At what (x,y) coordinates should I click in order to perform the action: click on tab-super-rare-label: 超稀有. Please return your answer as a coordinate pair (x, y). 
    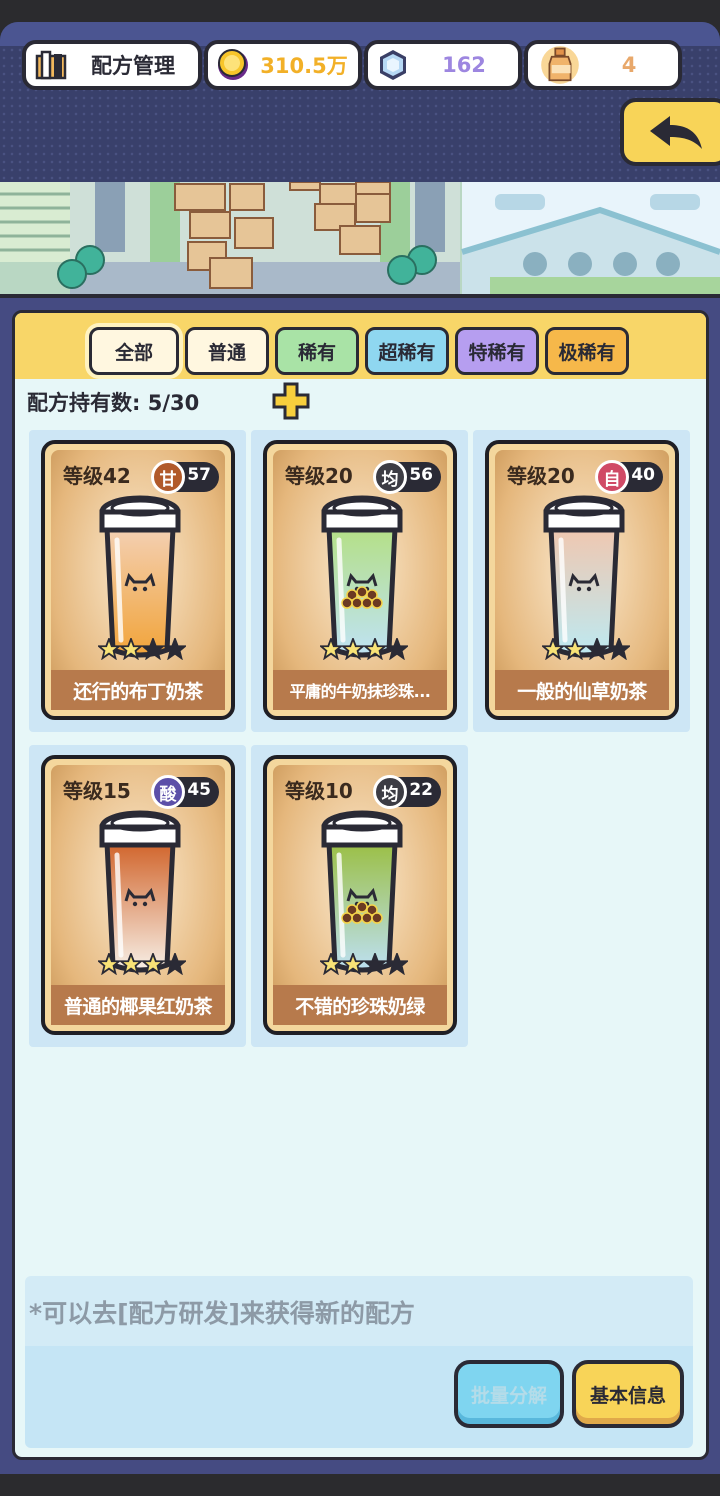
    Looking at the image, I should click on (407, 352).